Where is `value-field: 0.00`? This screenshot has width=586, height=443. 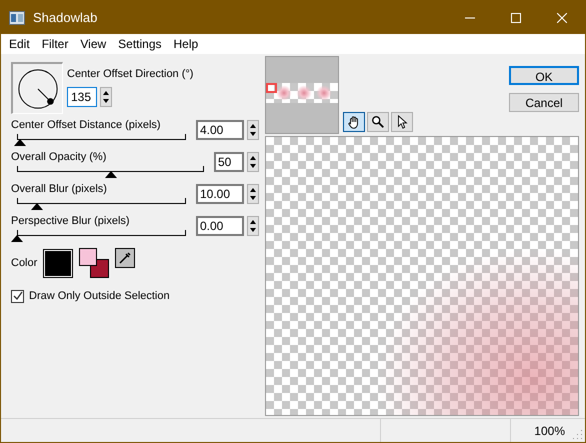
value-field: 0.00 is located at coordinates (220, 226).